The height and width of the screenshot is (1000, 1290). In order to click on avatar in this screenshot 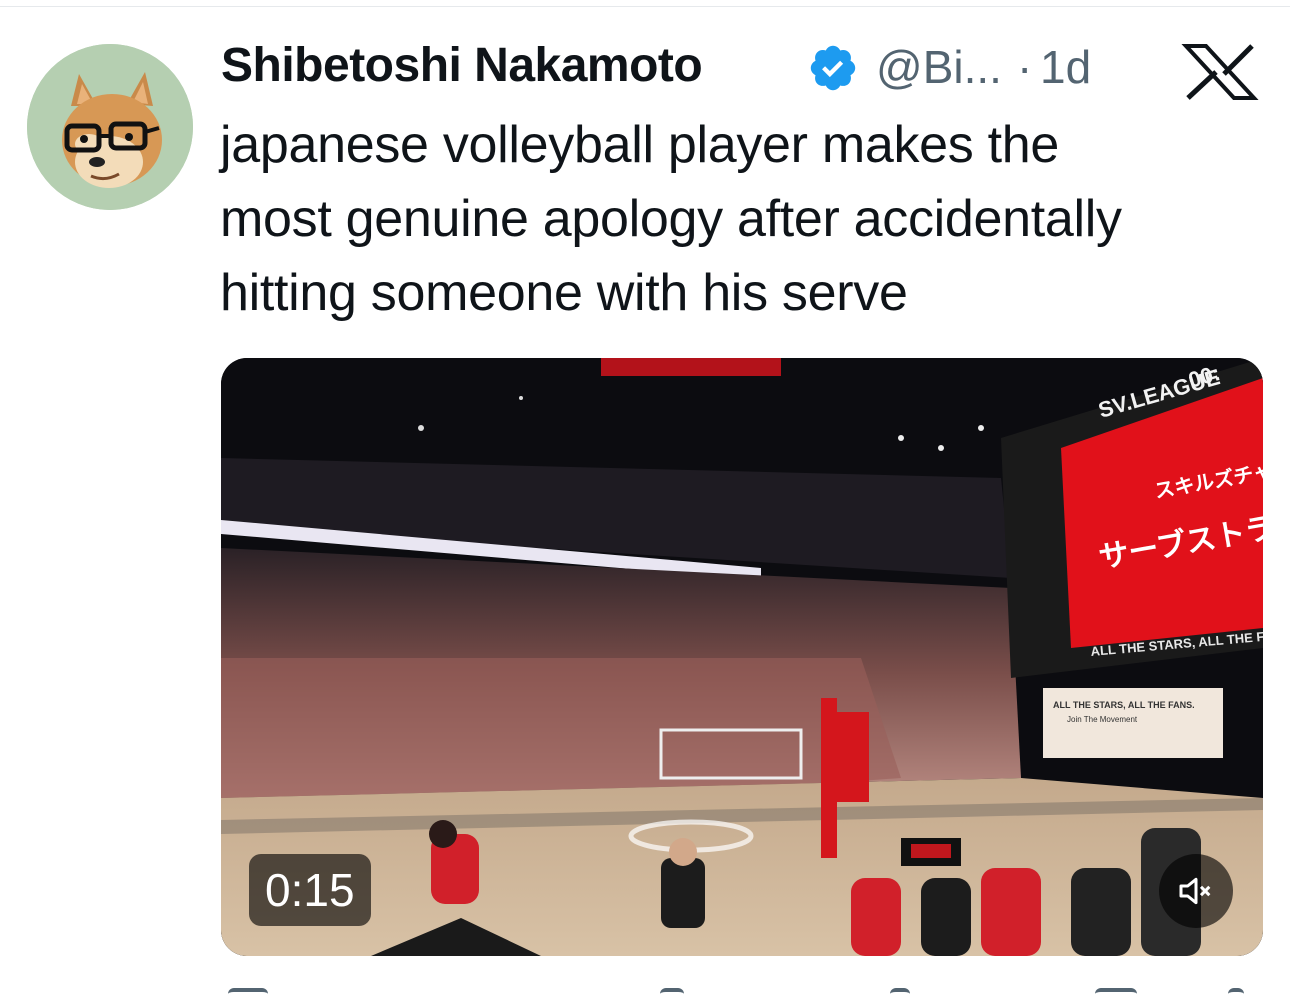, I will do `click(110, 127)`.